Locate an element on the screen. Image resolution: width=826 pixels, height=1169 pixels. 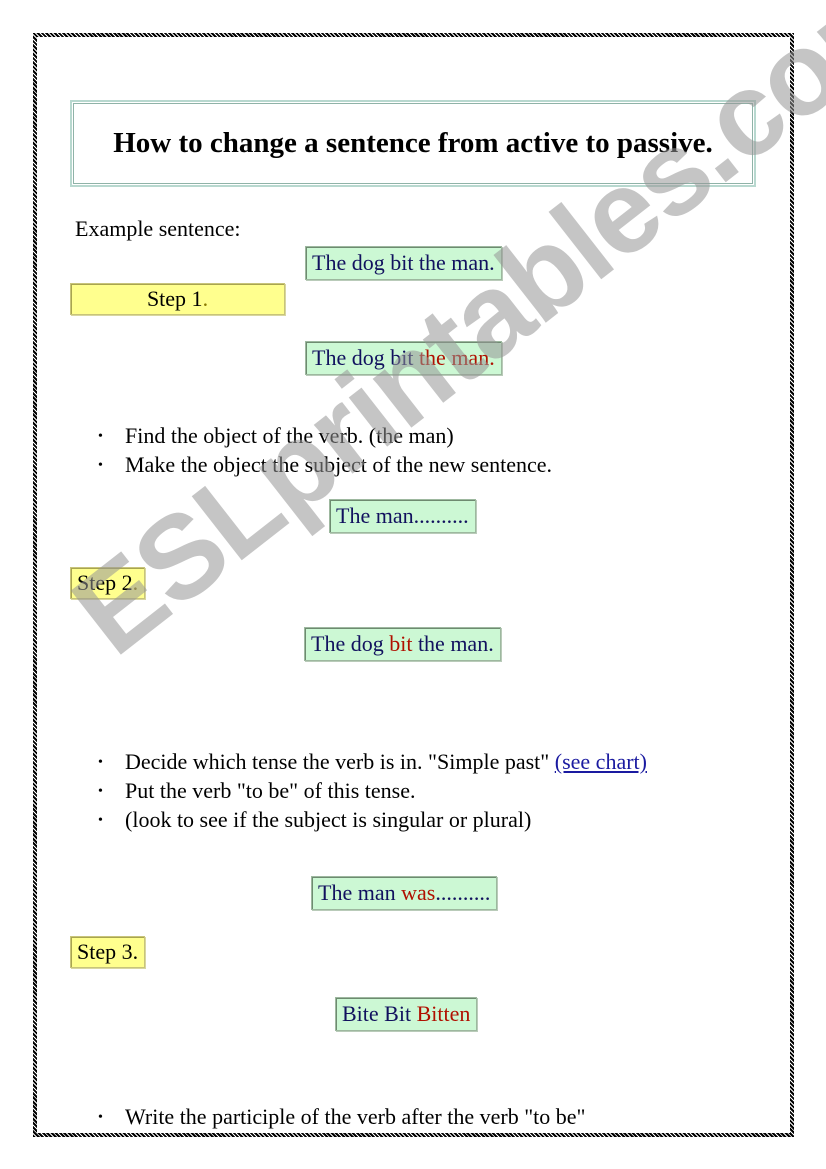
step3-label: Step 3. is located at coordinates (108, 951).